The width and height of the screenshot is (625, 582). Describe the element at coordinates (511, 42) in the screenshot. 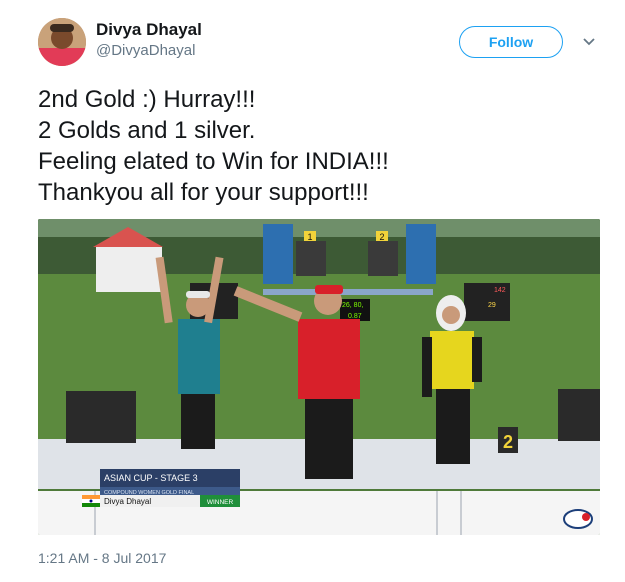

I see `follow-button: Follow` at that location.